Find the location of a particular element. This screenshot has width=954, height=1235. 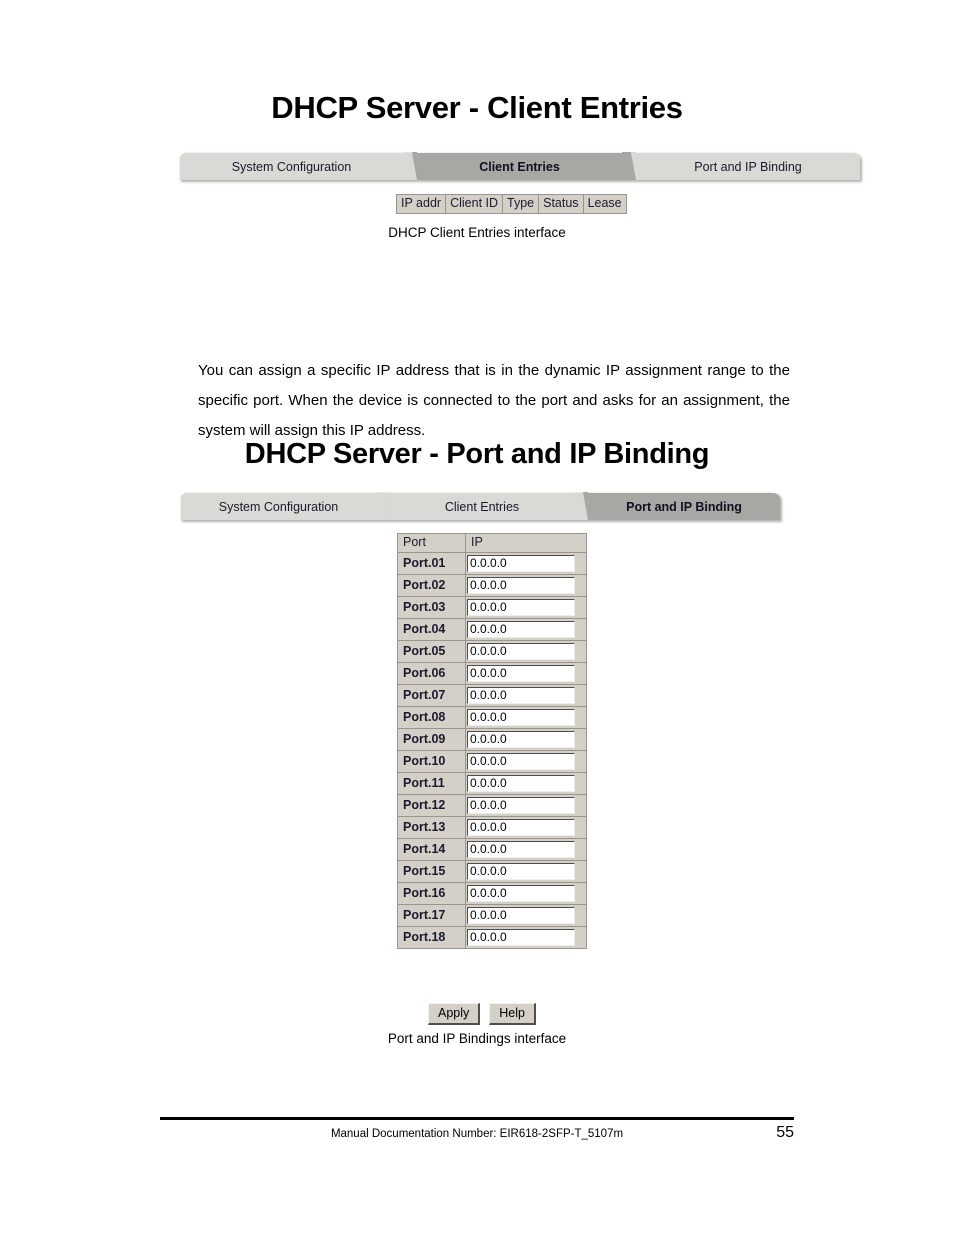

table-row: Port.13 is located at coordinates (492, 827).